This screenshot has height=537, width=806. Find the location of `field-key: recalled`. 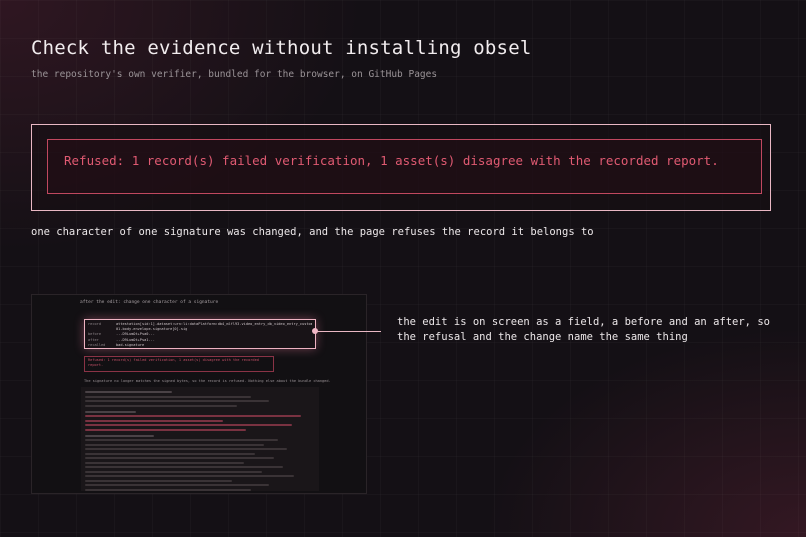

field-key: recalled is located at coordinates (97, 344).